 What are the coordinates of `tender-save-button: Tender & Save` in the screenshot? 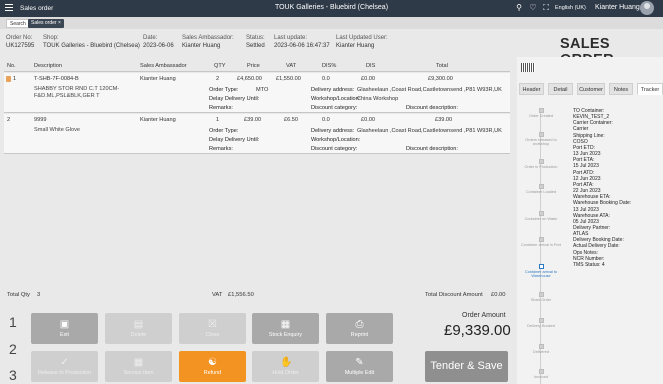 It's located at (466, 366).